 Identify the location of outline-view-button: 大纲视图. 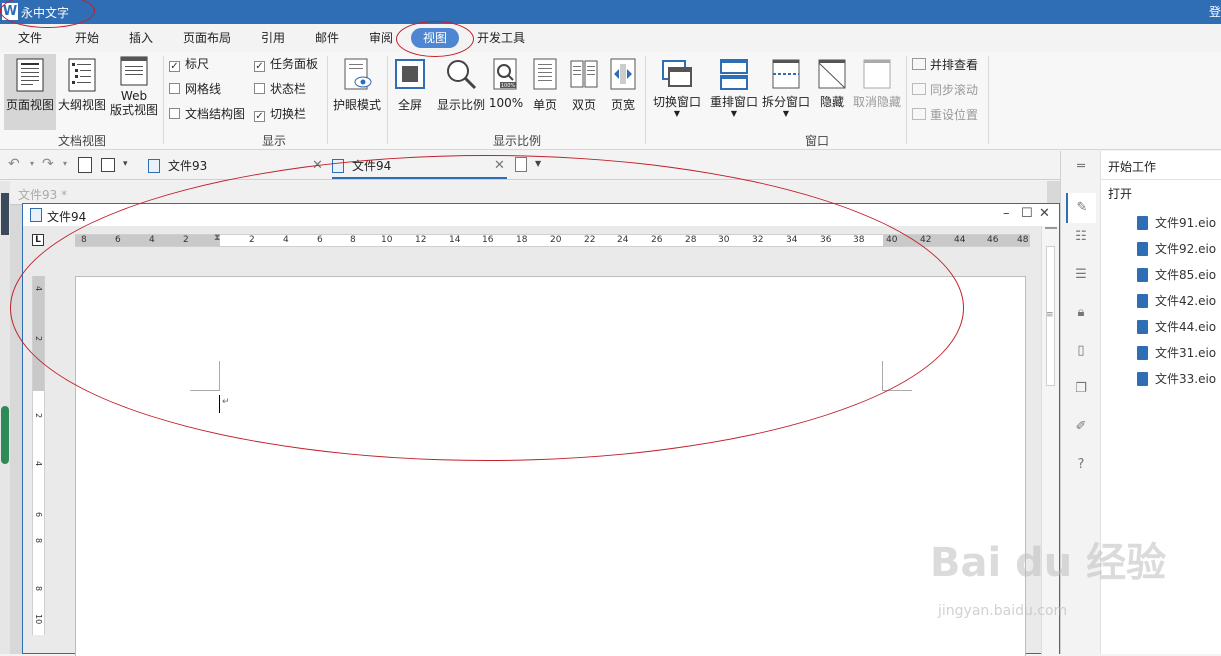
(82, 92).